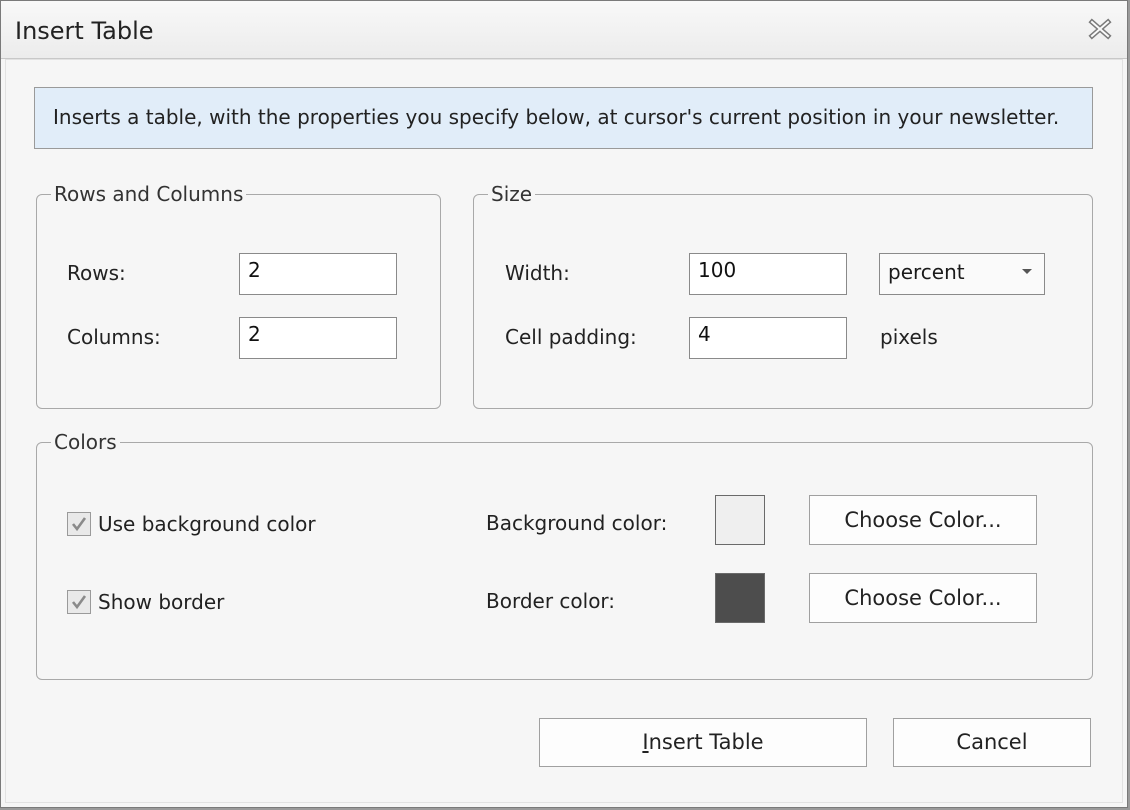 The image size is (1130, 810). I want to click on columns-input: 2, so click(318, 338).